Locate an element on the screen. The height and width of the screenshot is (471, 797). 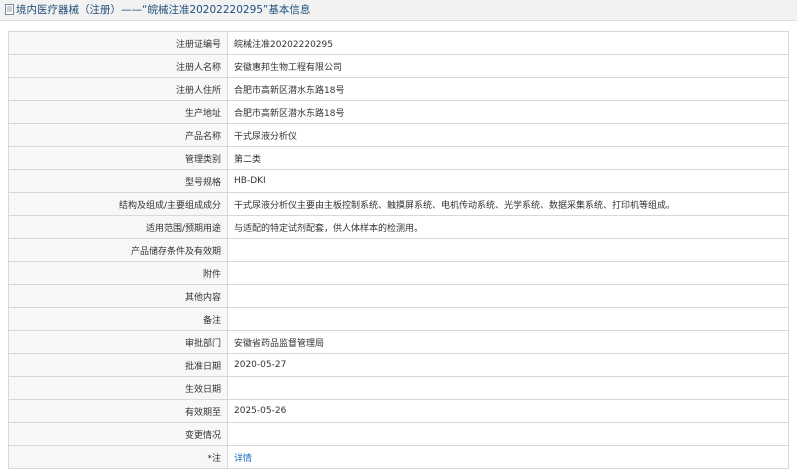
row-value: 安徽省药品监督管理局 is located at coordinates (508, 342).